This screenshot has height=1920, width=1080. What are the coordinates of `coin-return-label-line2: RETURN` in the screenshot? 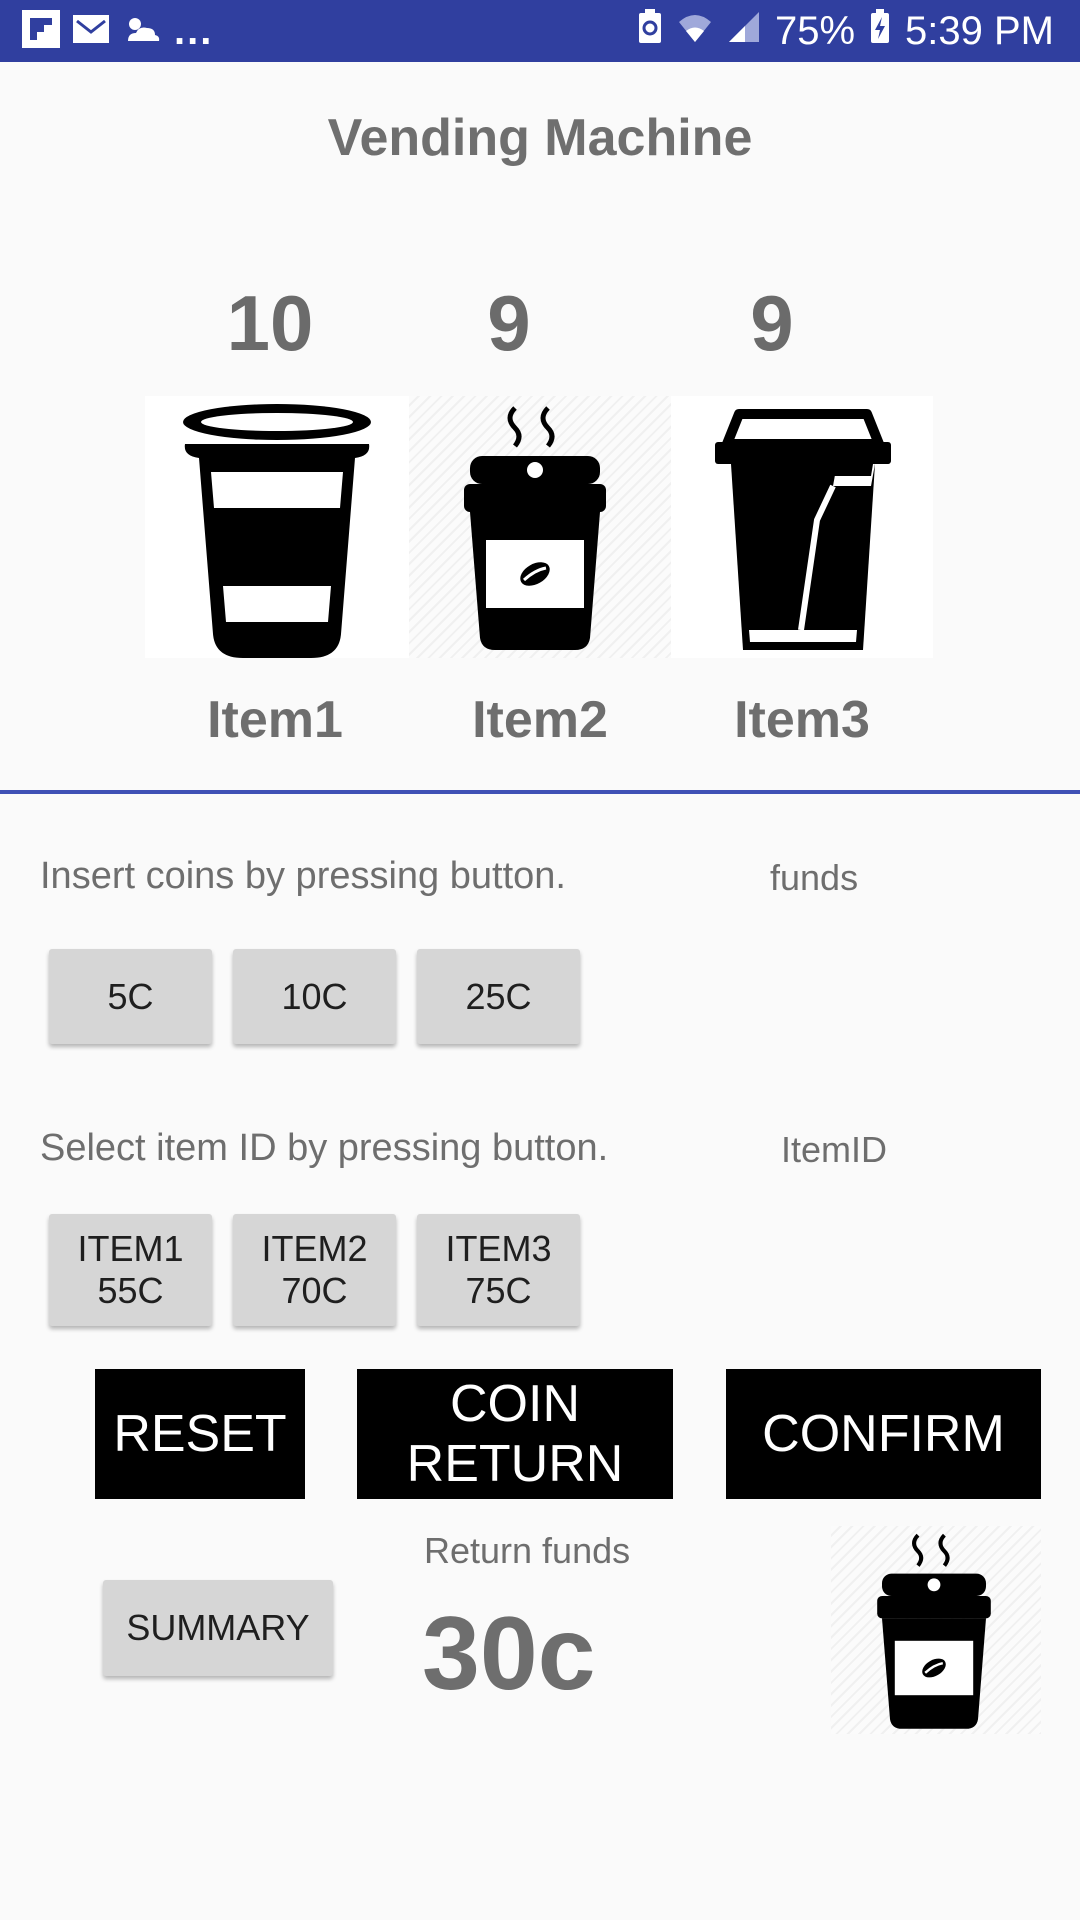 It's located at (515, 1464).